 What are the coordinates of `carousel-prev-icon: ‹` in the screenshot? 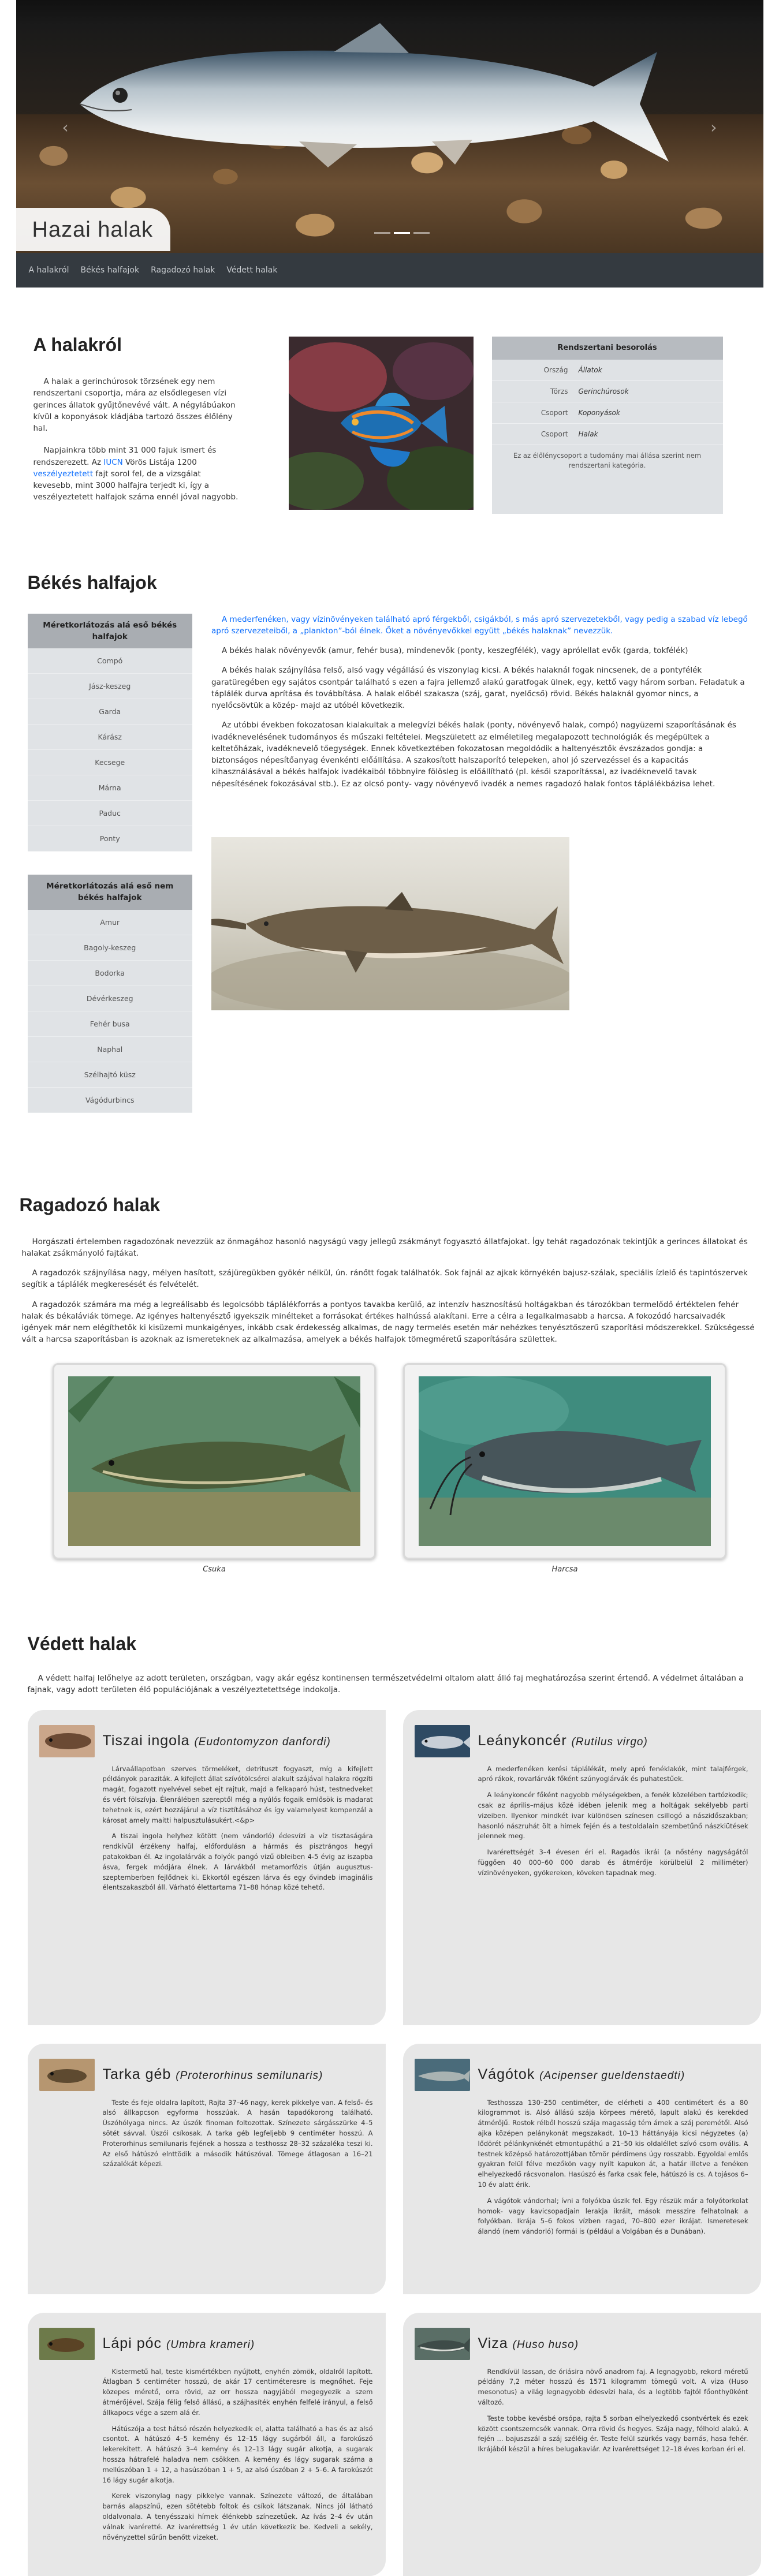 It's located at (65, 127).